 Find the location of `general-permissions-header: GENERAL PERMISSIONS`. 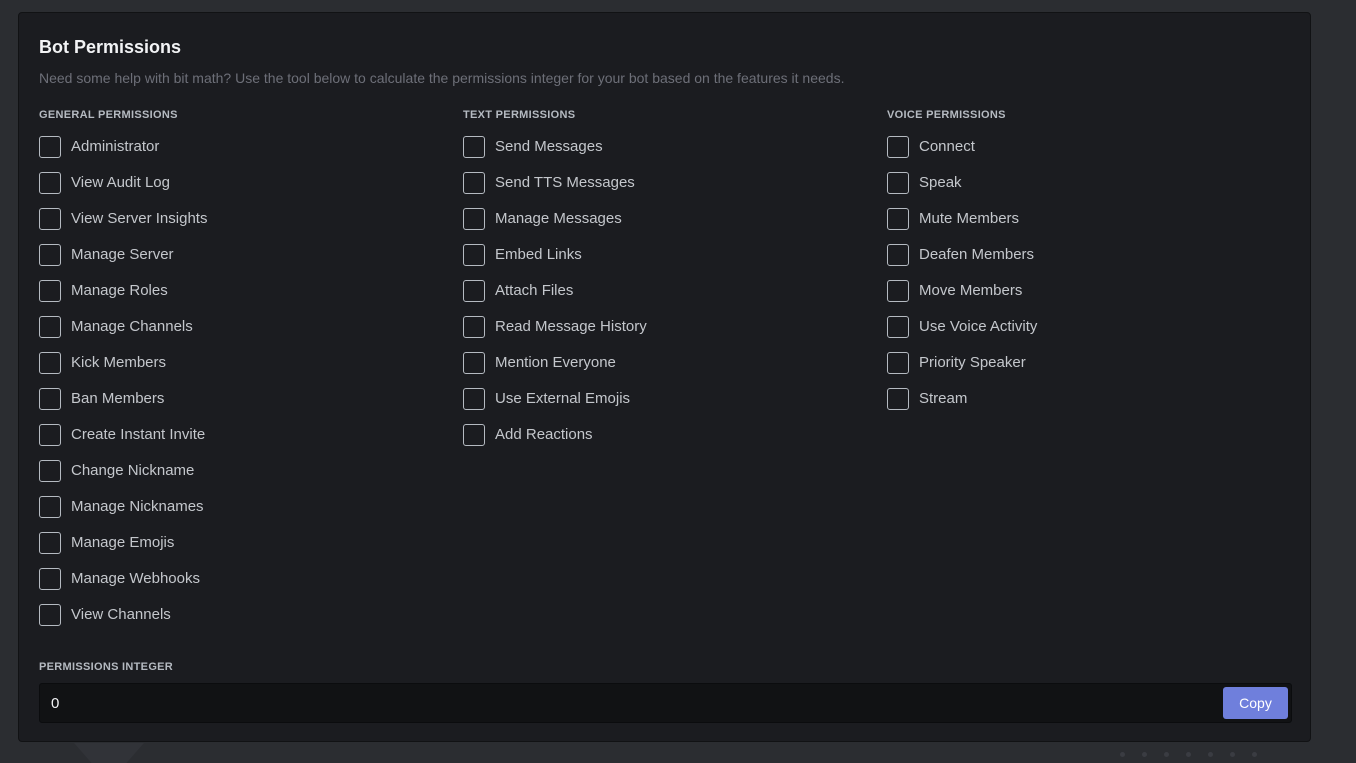

general-permissions-header: GENERAL PERMISSIONS is located at coordinates (108, 115).